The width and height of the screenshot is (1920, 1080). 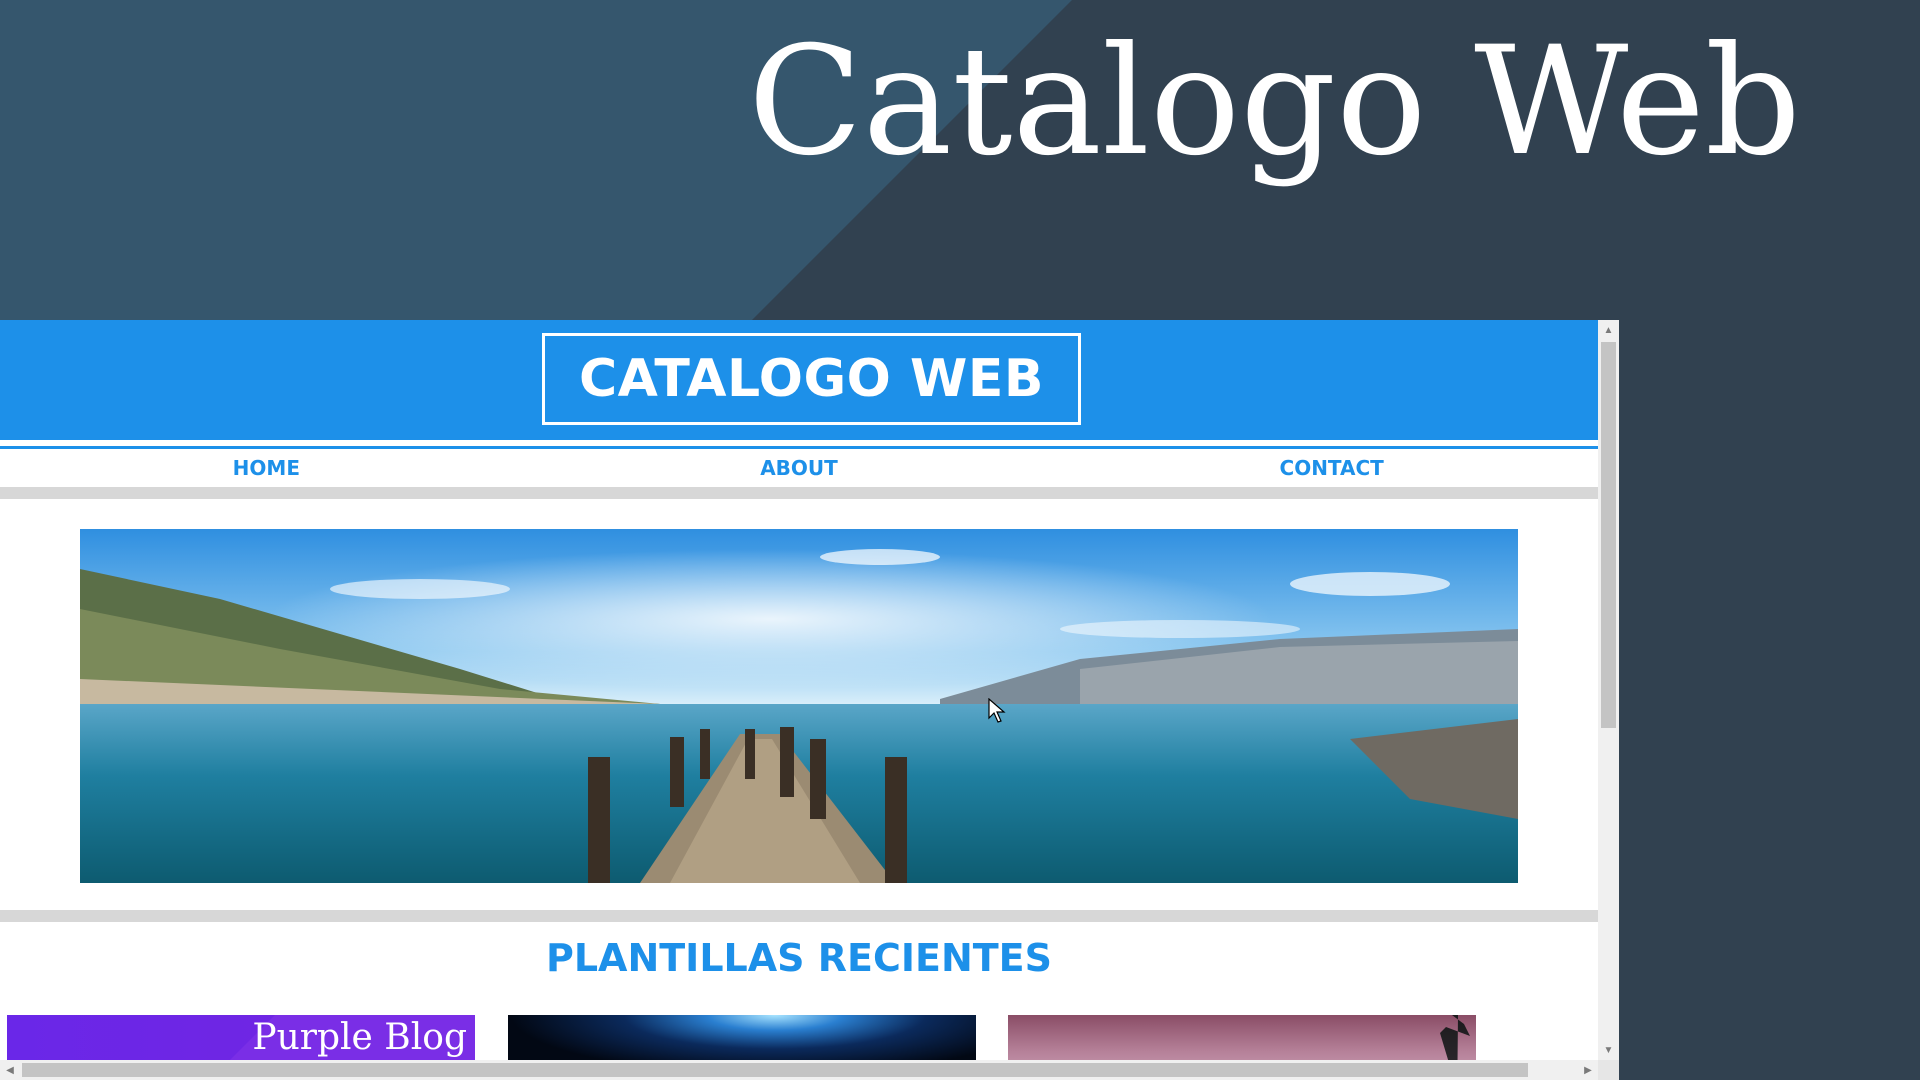 I want to click on site-logo: CATALOGO WEB, so click(x=811, y=379).